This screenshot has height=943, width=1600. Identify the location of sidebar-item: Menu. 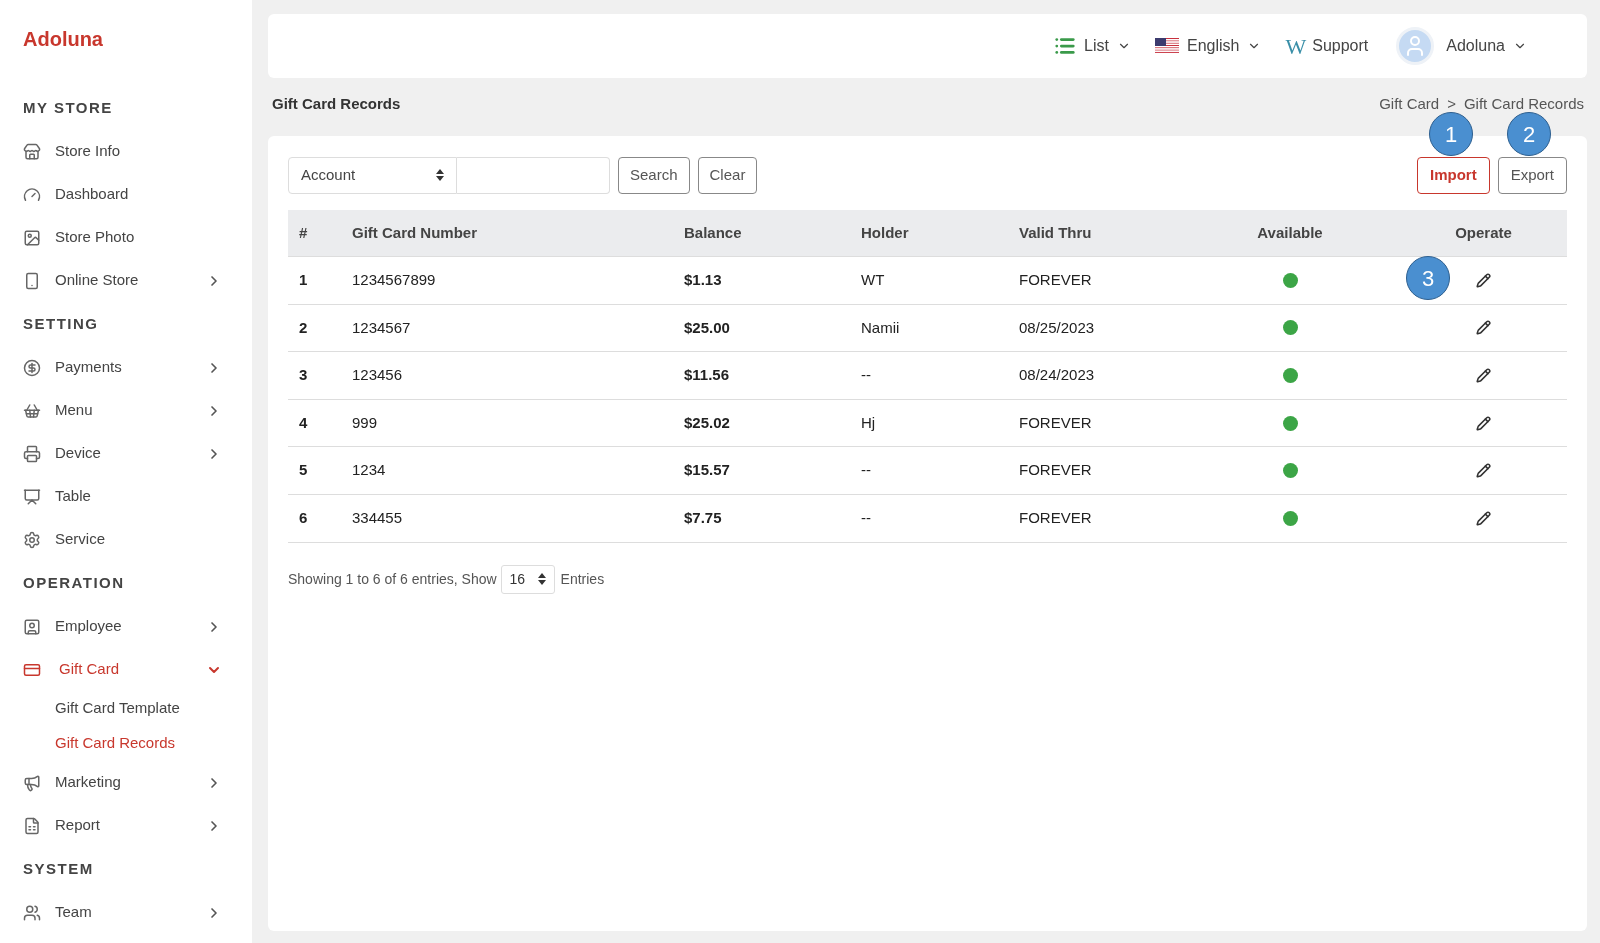
(122, 410).